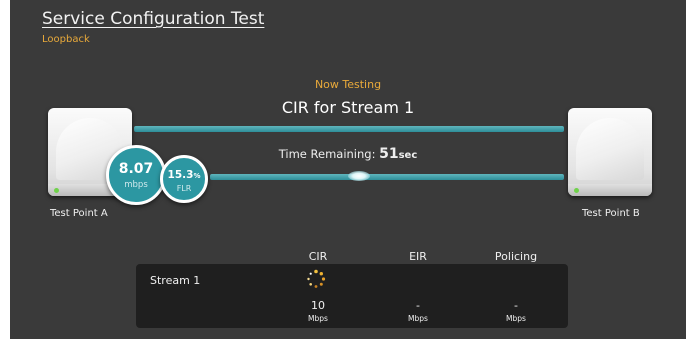  What do you see at coordinates (516, 305) in the screenshot?
I see `policing-value: -` at bounding box center [516, 305].